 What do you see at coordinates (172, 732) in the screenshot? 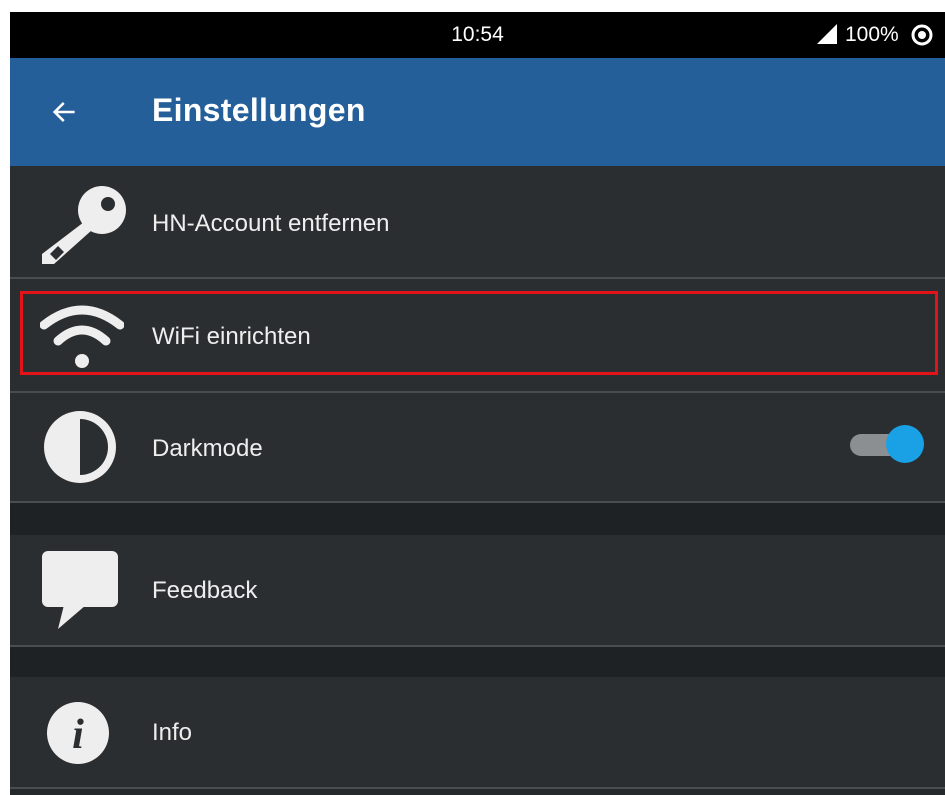
I see `setting-label-info: Info` at bounding box center [172, 732].